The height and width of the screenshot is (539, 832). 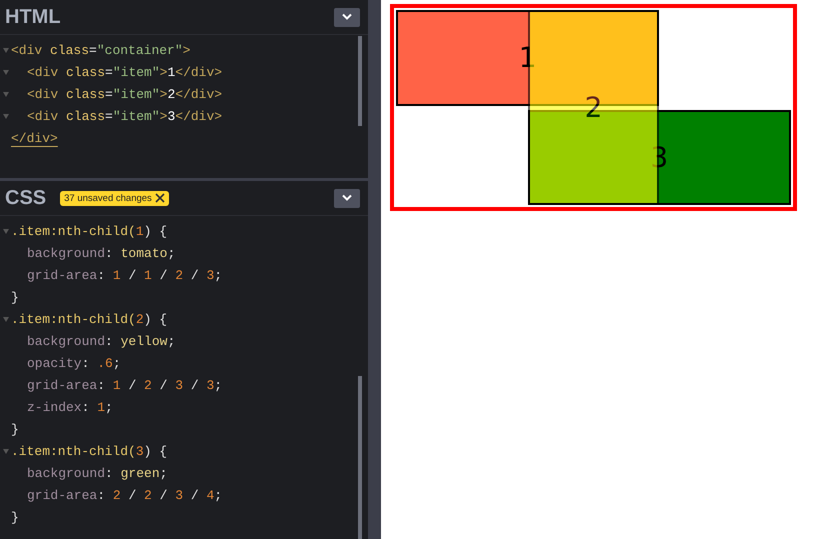 I want to click on code-line: <div class="container">, so click(x=100, y=50).